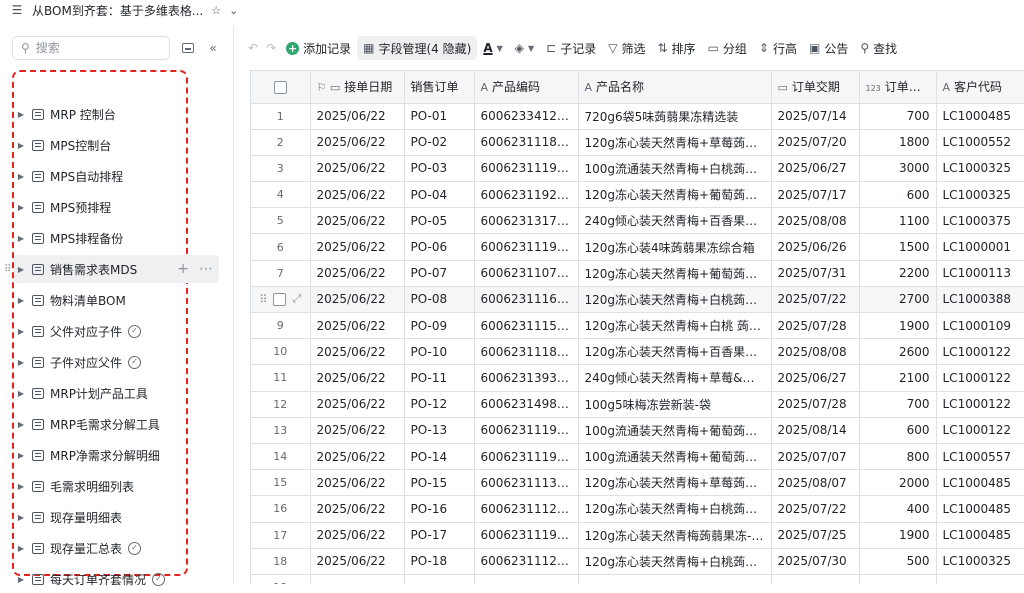 The image size is (1024, 593). I want to click on sidebar-item: ▶ MPS控制台, so click(94, 145).